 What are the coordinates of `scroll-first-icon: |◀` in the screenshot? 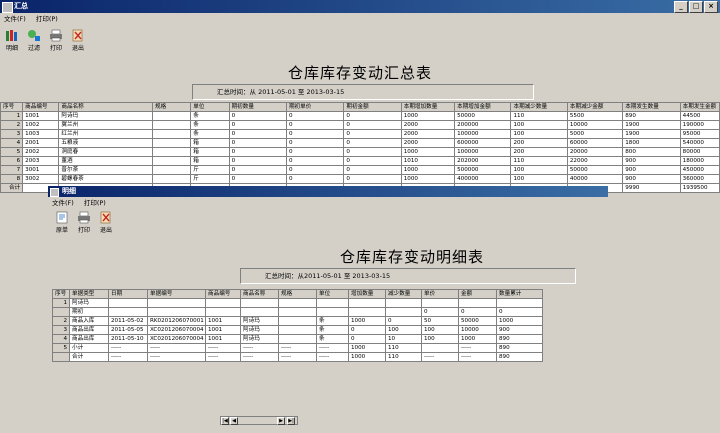 It's located at (225, 421).